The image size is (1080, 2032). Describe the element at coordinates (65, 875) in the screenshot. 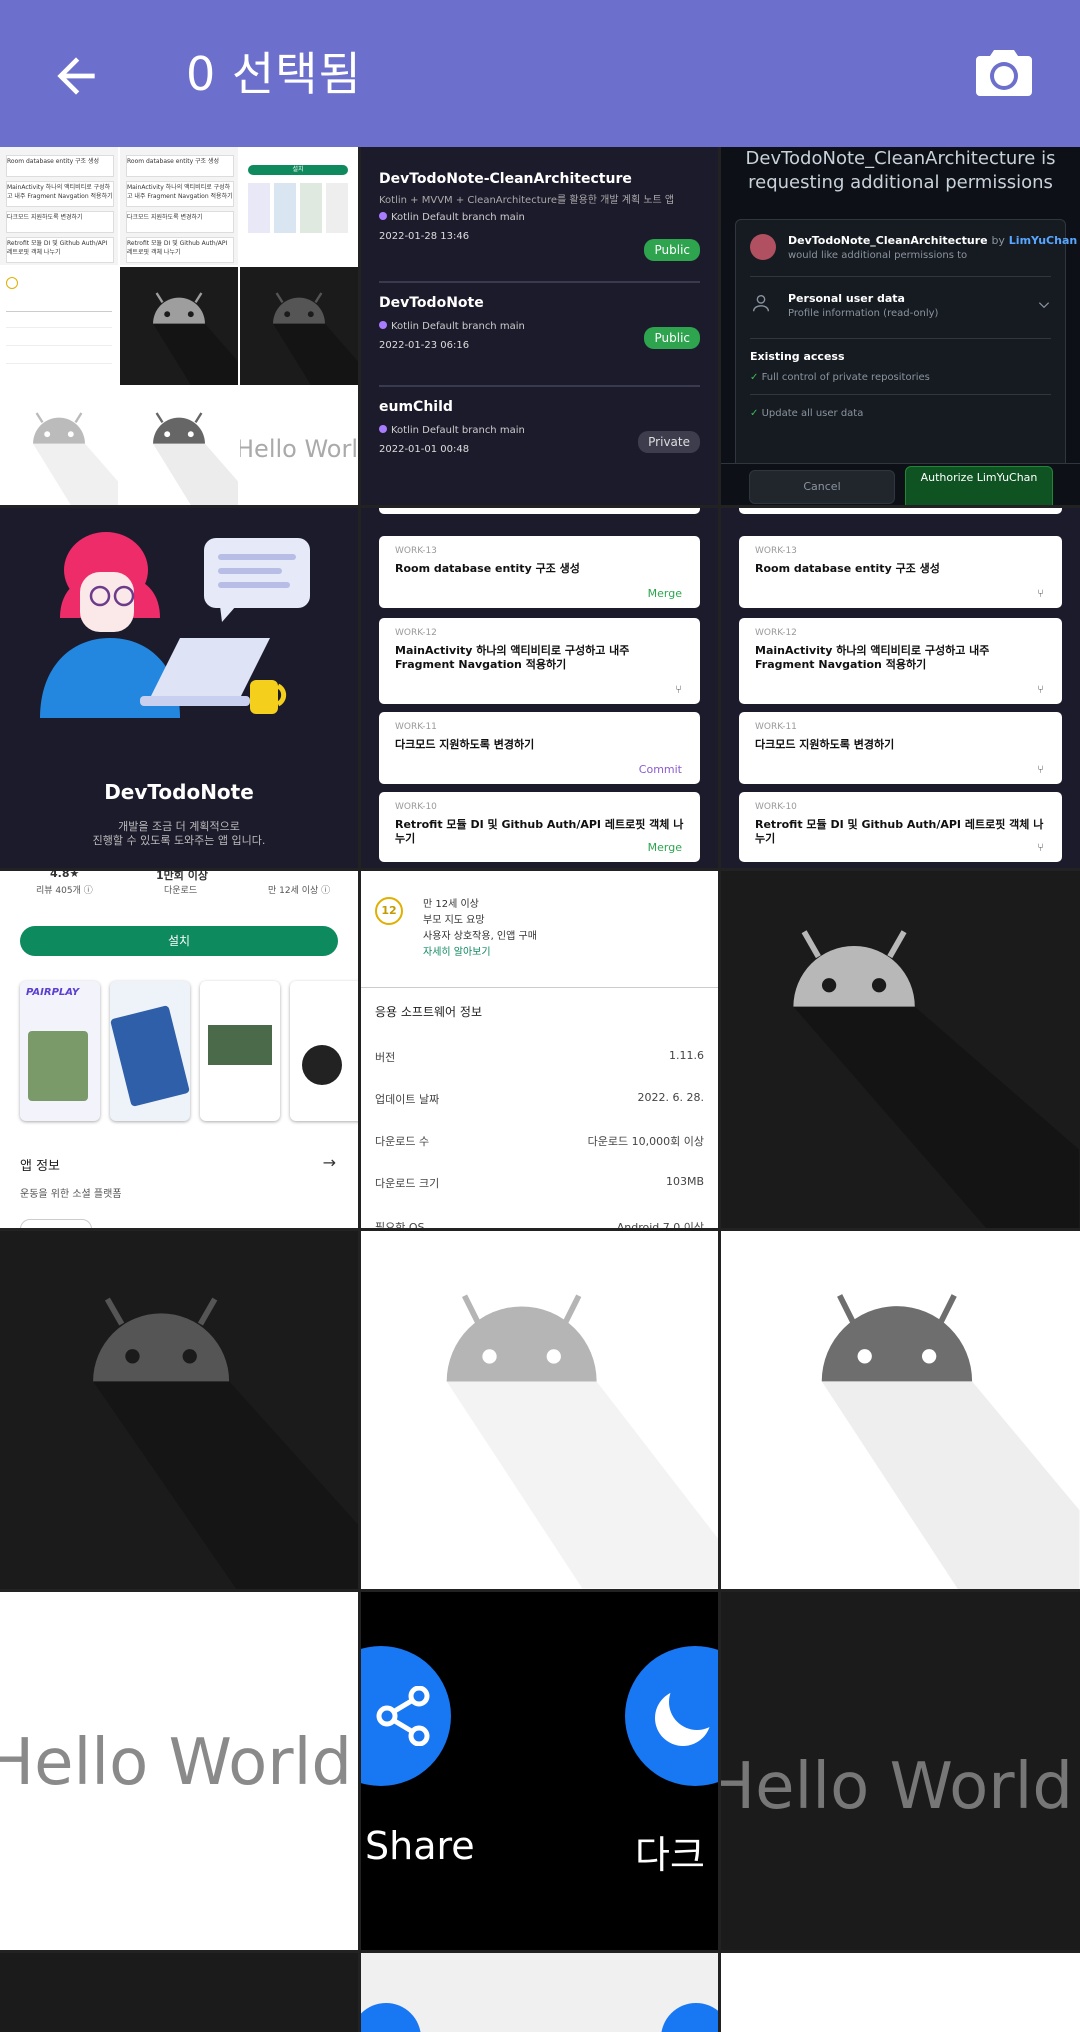

I see `rating: 4.8★` at that location.